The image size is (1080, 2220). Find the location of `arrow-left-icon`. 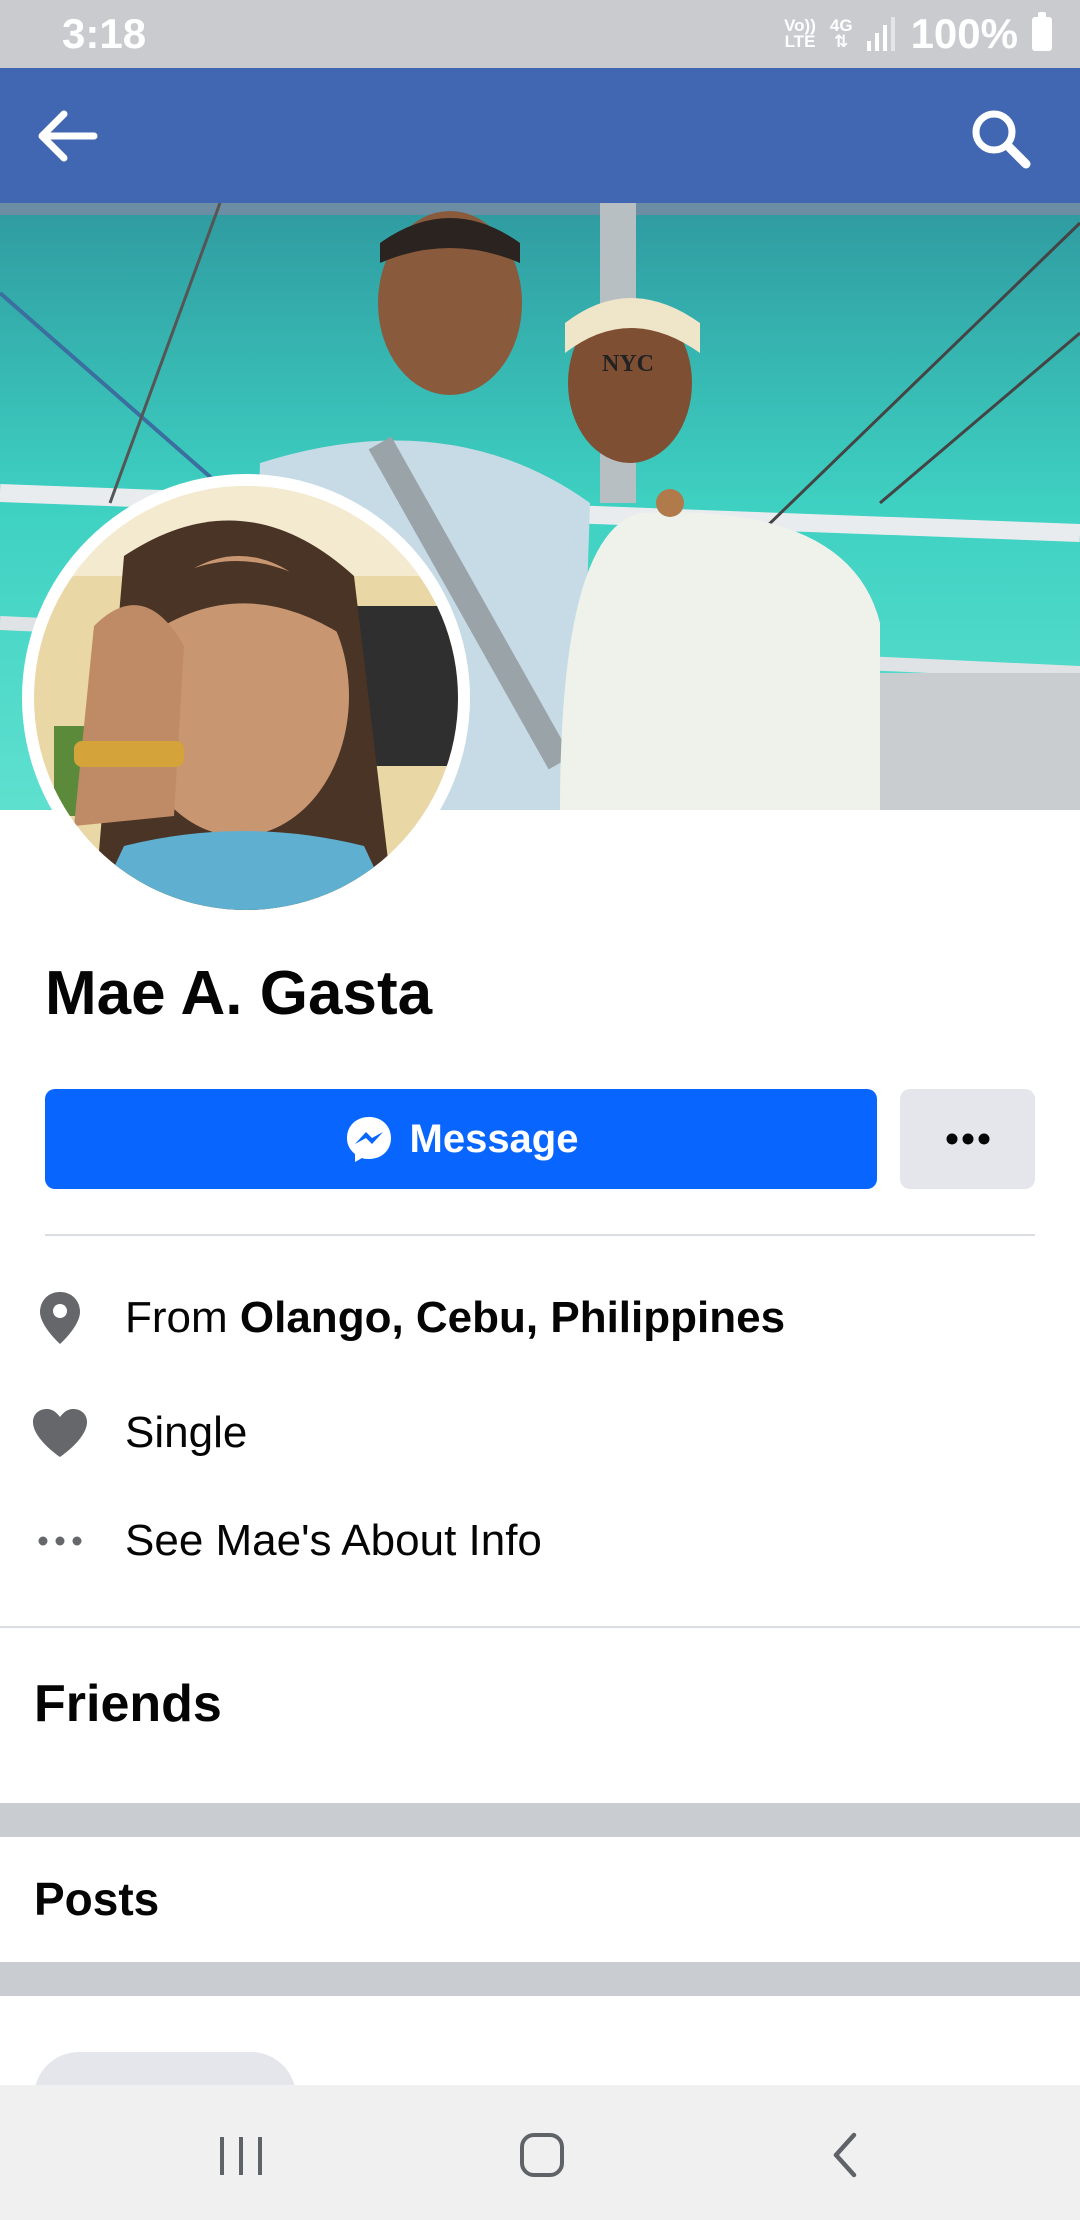

arrow-left-icon is located at coordinates (67, 136).